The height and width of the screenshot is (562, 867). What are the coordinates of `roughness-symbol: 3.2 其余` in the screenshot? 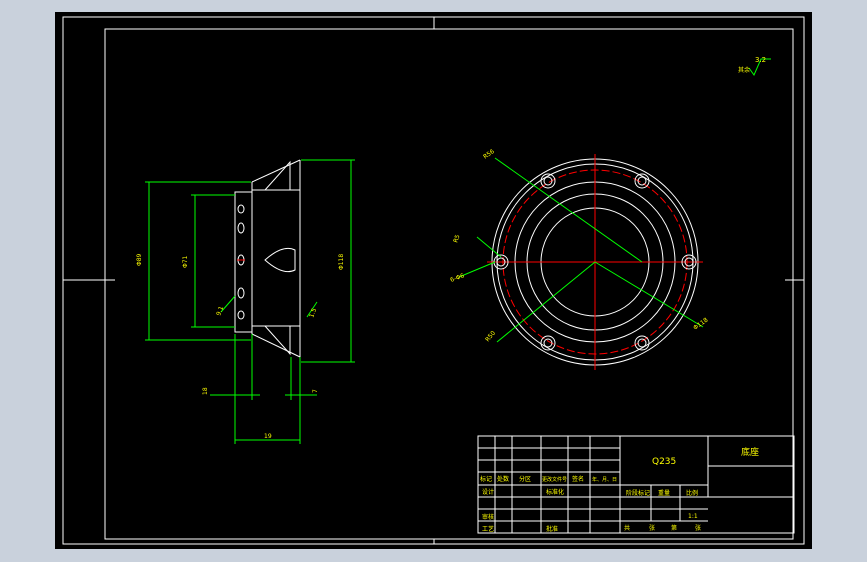 It's located at (754, 66).